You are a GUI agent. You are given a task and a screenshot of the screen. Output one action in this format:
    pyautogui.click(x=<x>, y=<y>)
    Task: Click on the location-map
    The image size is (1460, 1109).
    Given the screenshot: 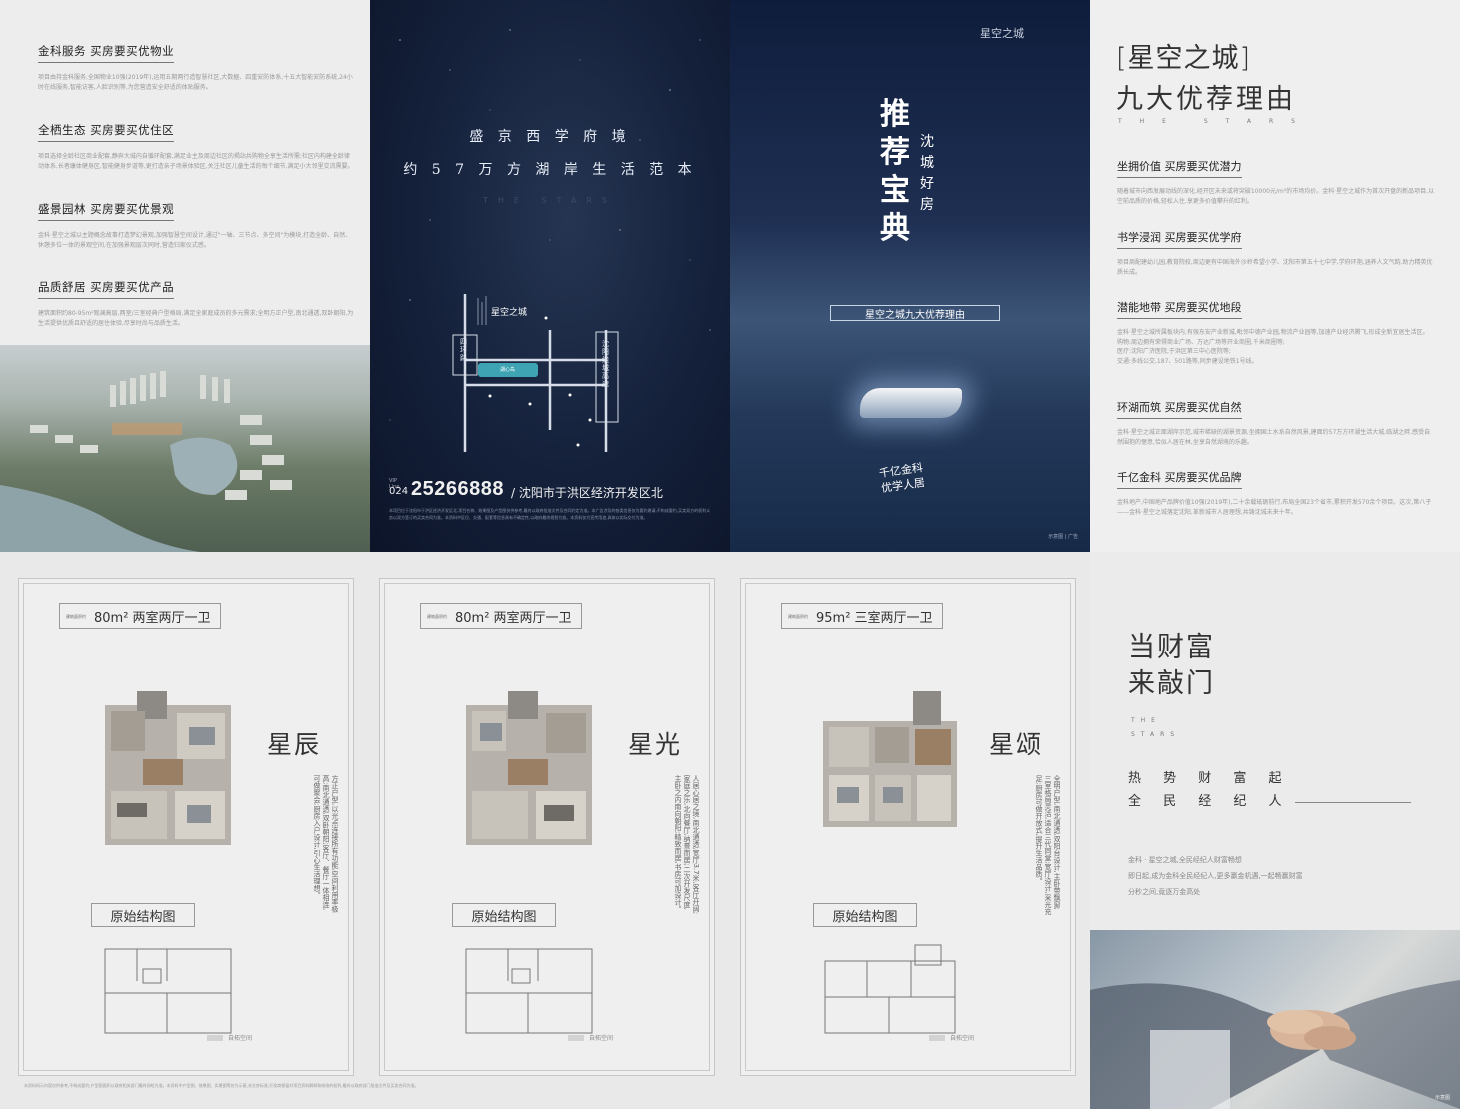 What is the action you would take?
    pyautogui.click(x=535, y=373)
    